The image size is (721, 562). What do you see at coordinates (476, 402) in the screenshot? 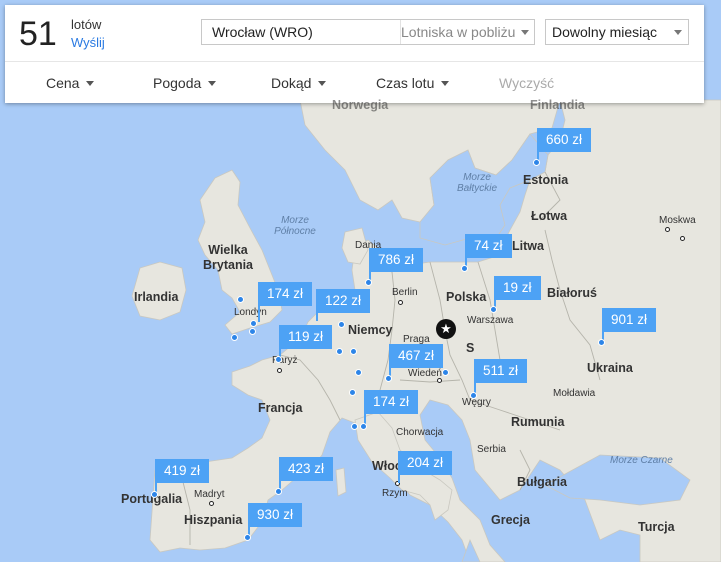
I see `country-label: Węgry` at bounding box center [476, 402].